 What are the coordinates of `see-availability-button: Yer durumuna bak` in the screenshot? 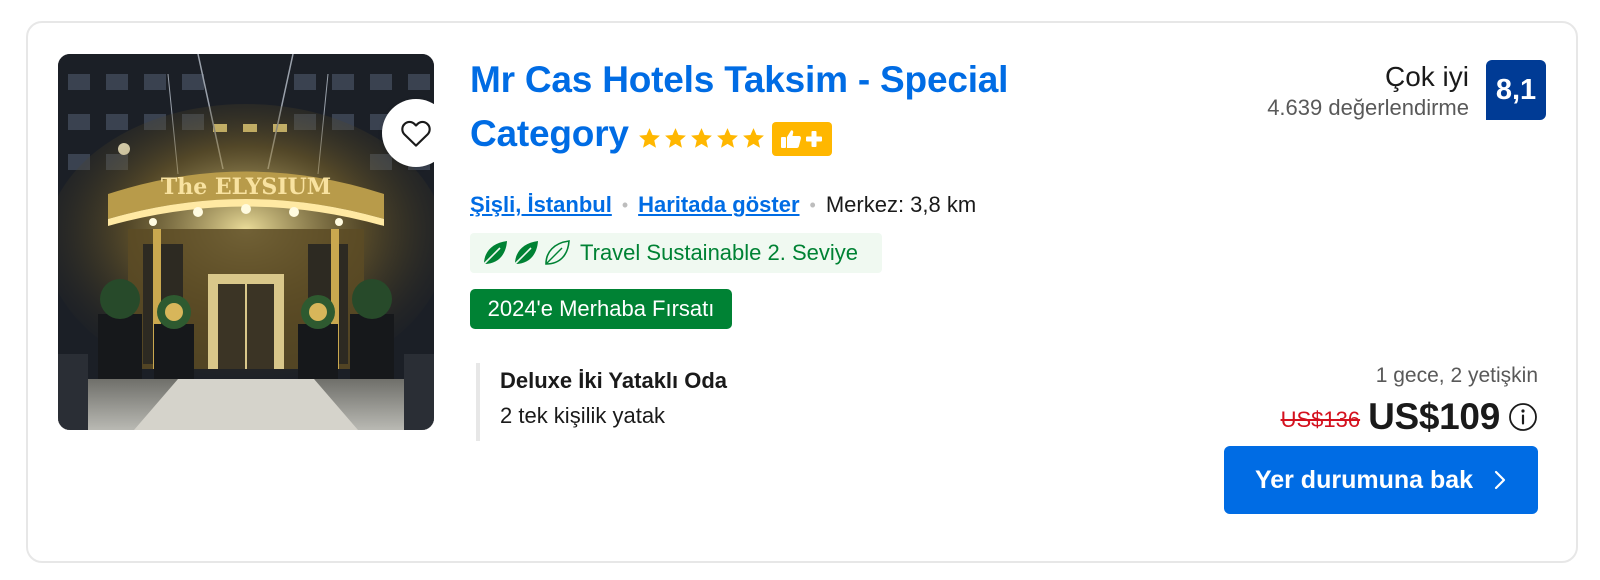 It's located at (1381, 480).